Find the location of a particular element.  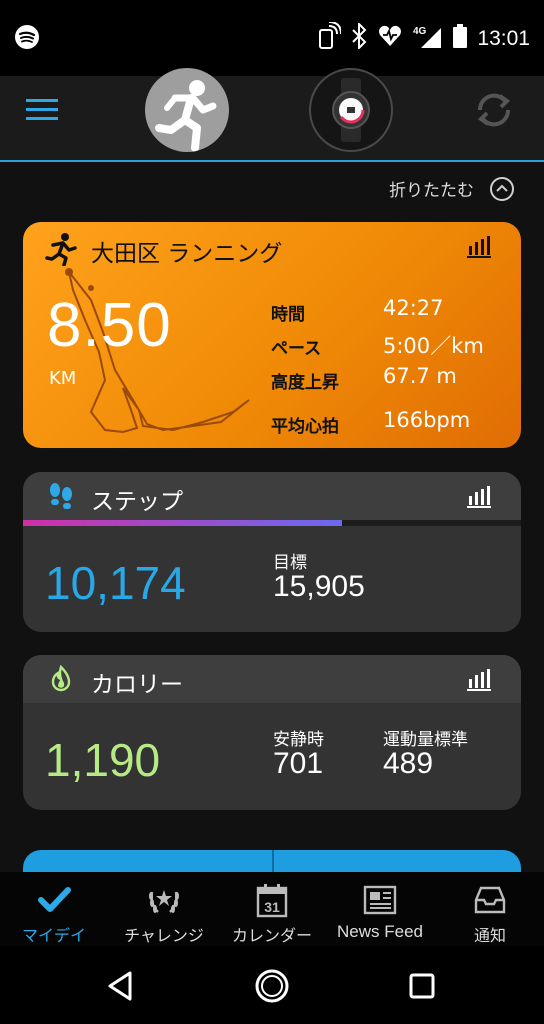

signal-icon: 4G is located at coordinates (428, 38).